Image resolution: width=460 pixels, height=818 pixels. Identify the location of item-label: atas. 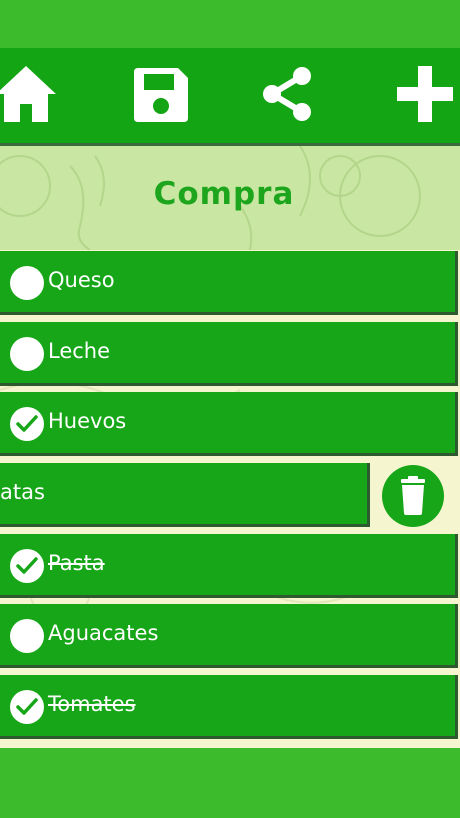
(22, 492).